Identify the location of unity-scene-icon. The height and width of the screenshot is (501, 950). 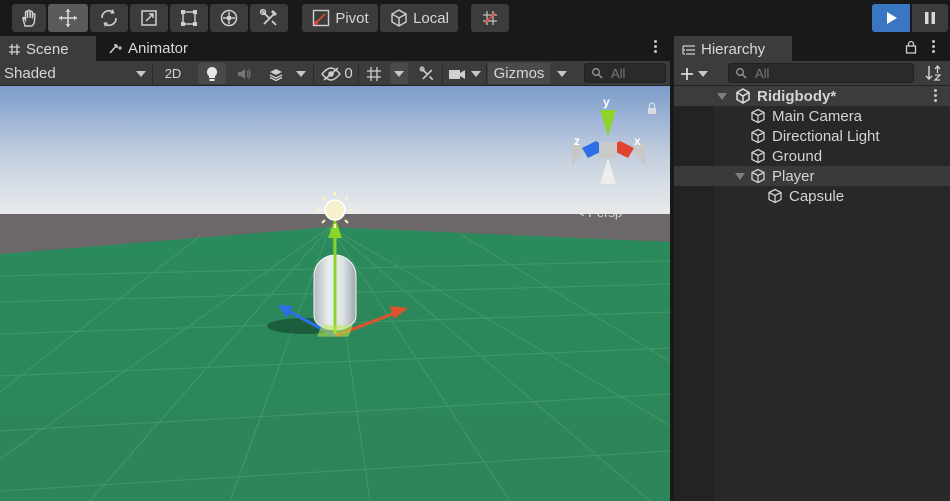
(743, 96).